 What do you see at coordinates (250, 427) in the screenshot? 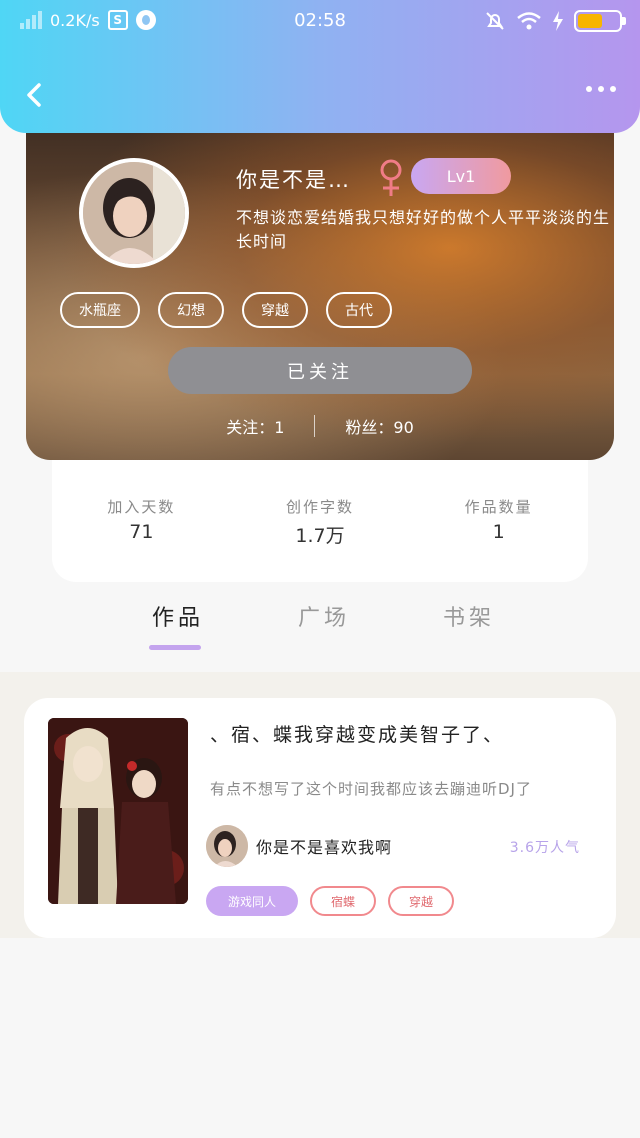
I see `following-label: 关注：` at bounding box center [250, 427].